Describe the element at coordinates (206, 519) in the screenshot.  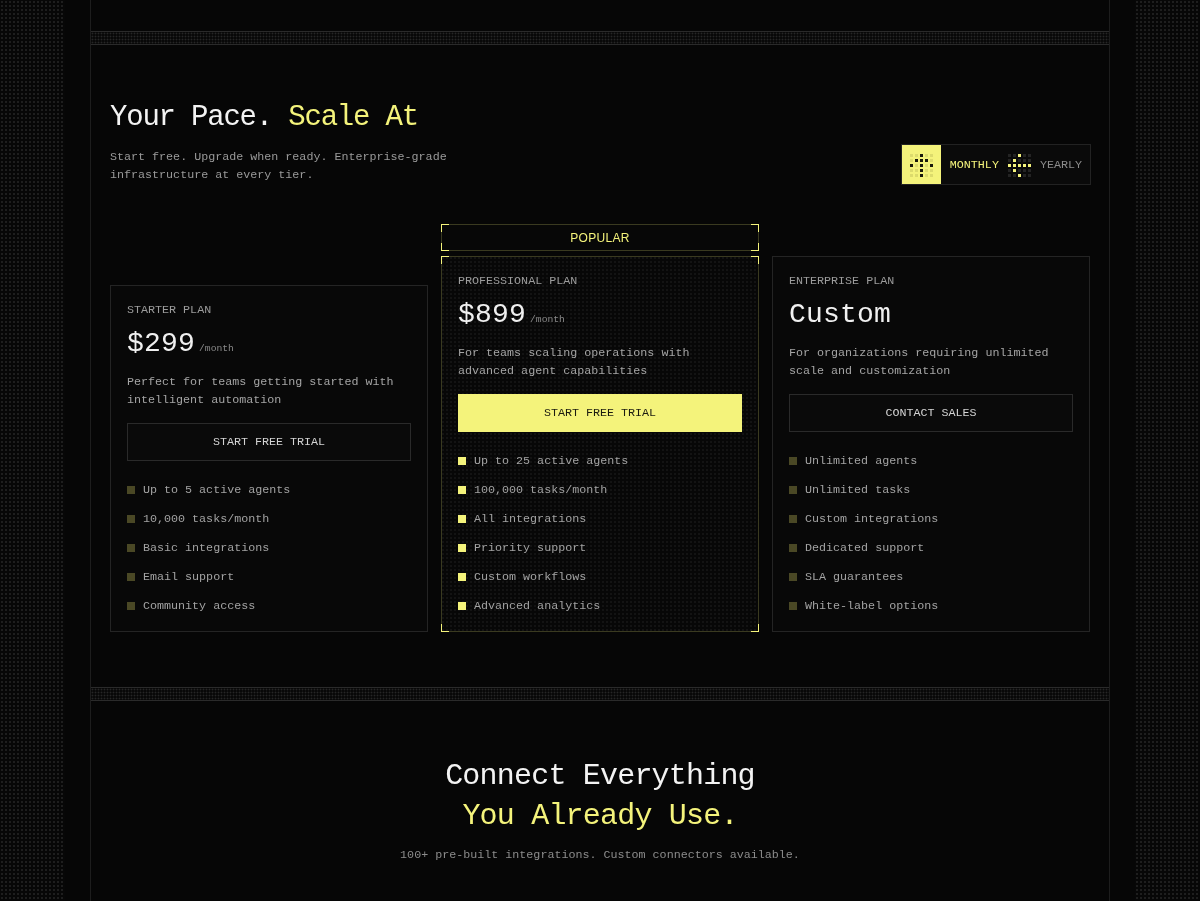
I see `feature-text: 10,000 tasks/month` at that location.